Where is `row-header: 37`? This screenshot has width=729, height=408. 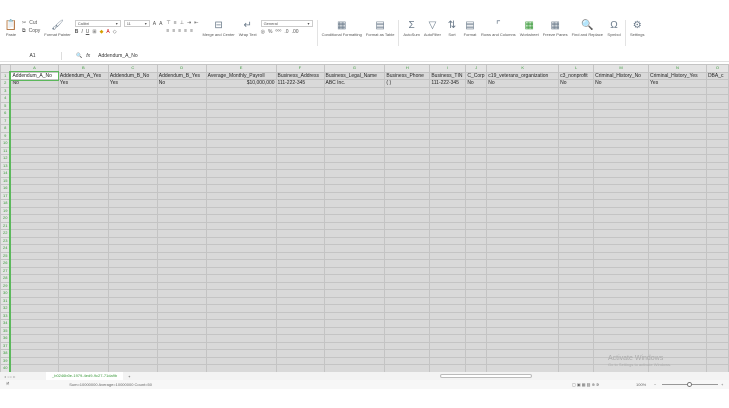
row-header: 37 is located at coordinates (6, 345).